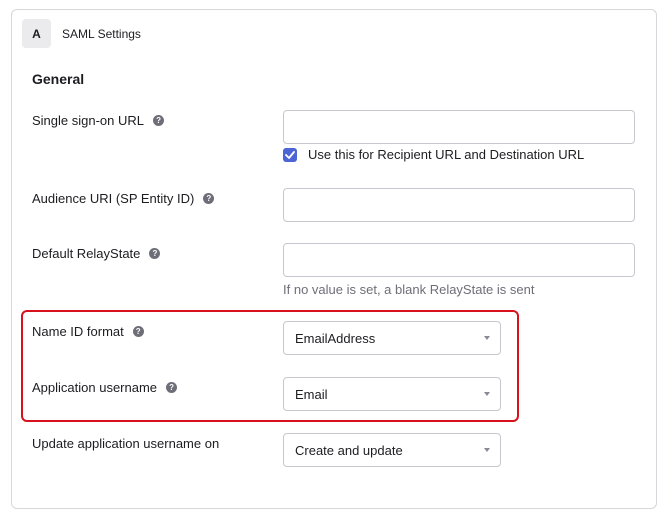 This screenshot has width=670, height=509. I want to click on update-username-label: Update application username on, so click(125, 443).